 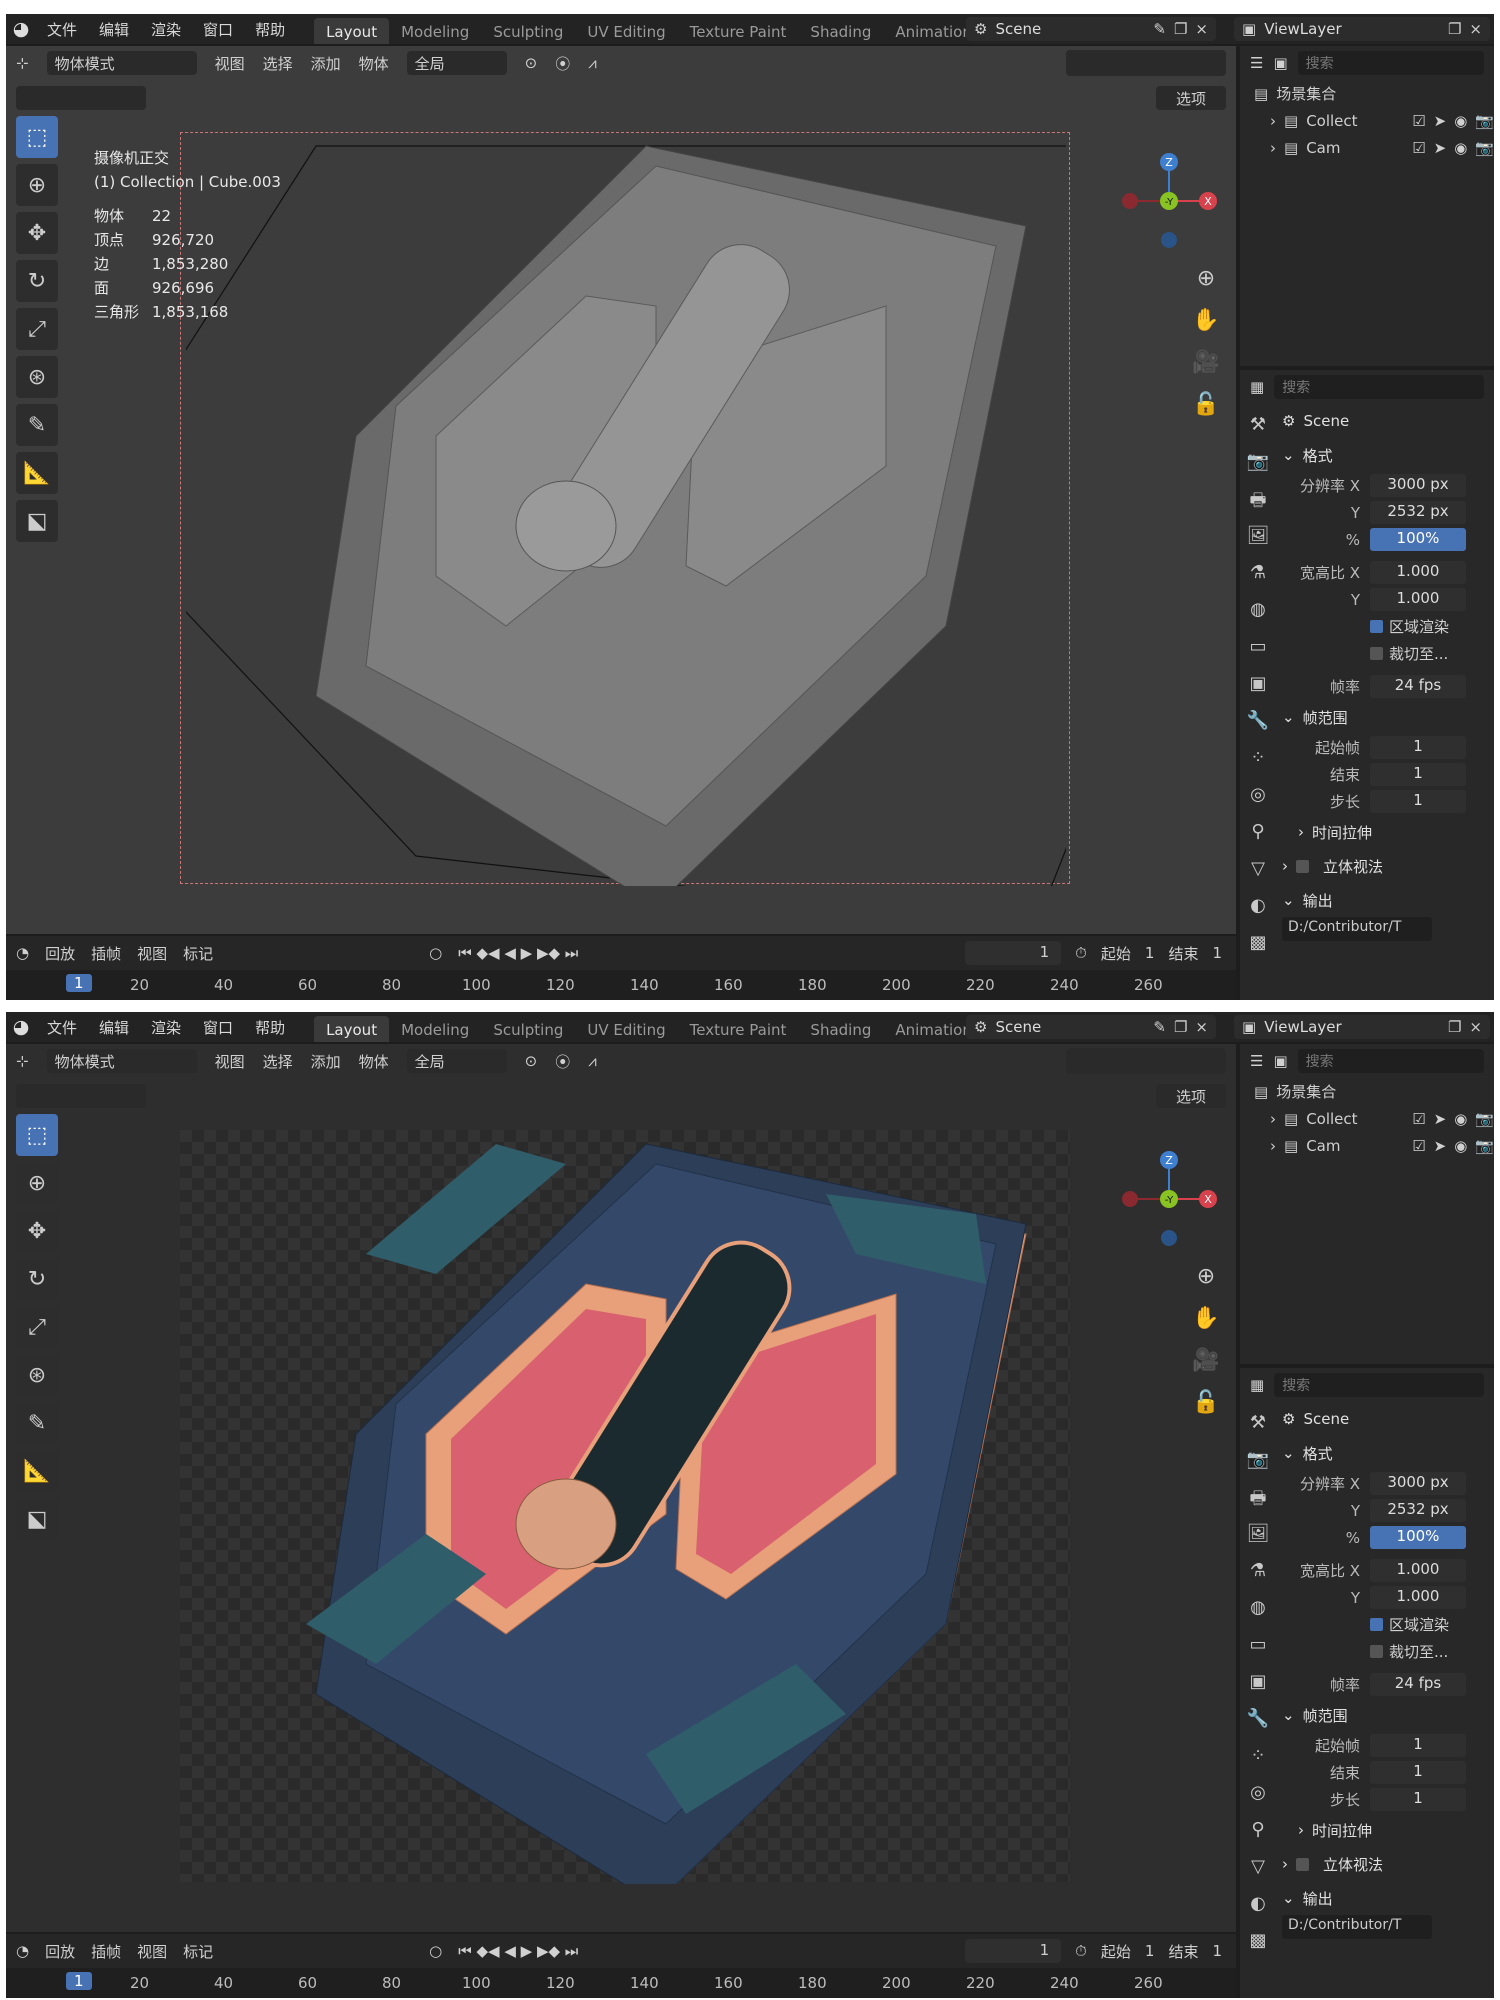 I want to click on current-frame-field: 1, so click(x=1013, y=953).